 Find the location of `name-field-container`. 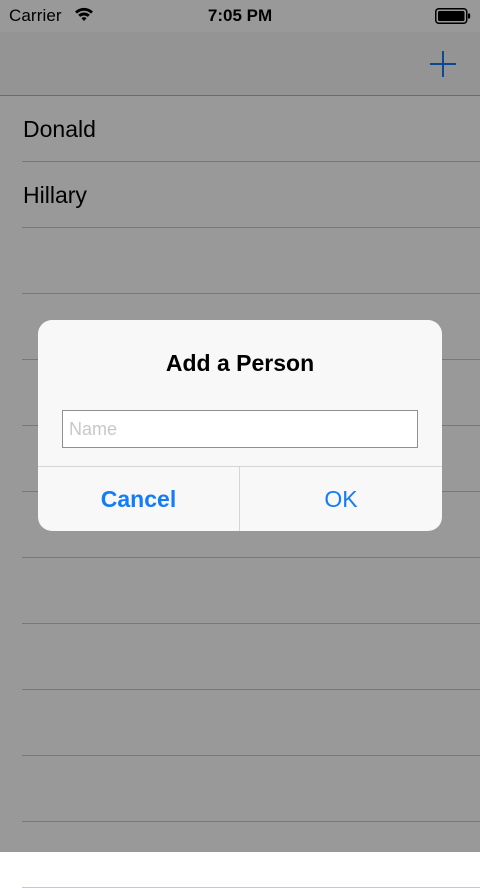

name-field-container is located at coordinates (240, 429).